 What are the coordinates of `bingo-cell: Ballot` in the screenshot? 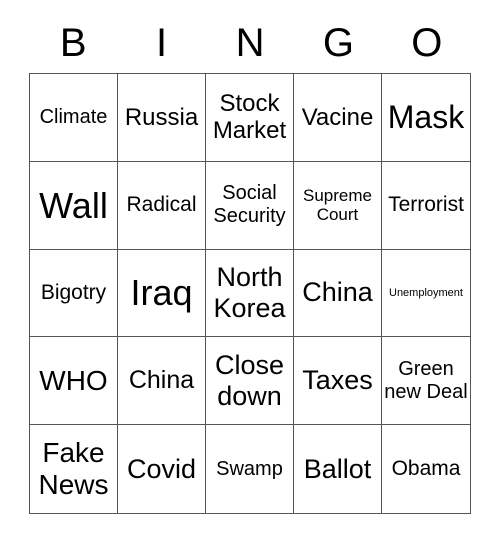 It's located at (338, 469).